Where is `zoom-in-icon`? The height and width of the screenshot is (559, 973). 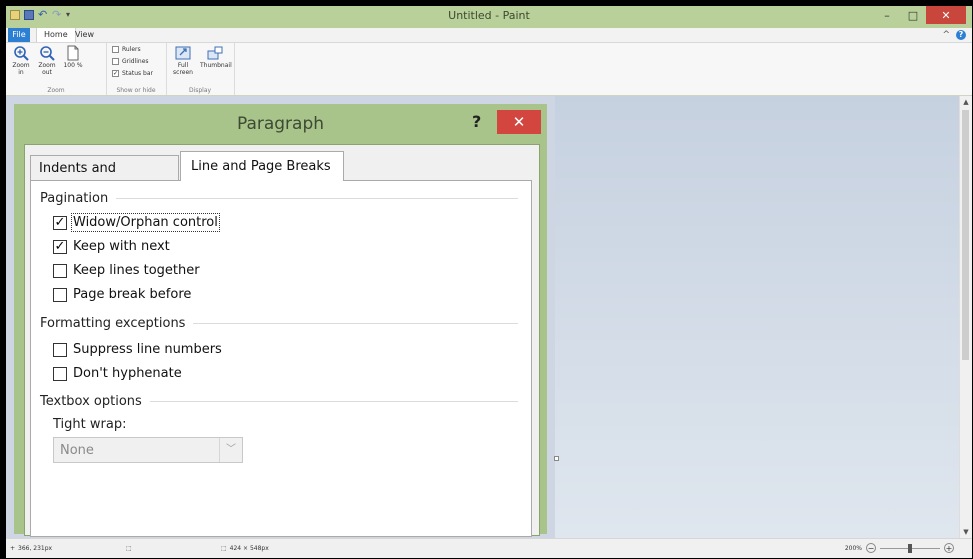
zoom-in-icon is located at coordinates (21, 53).